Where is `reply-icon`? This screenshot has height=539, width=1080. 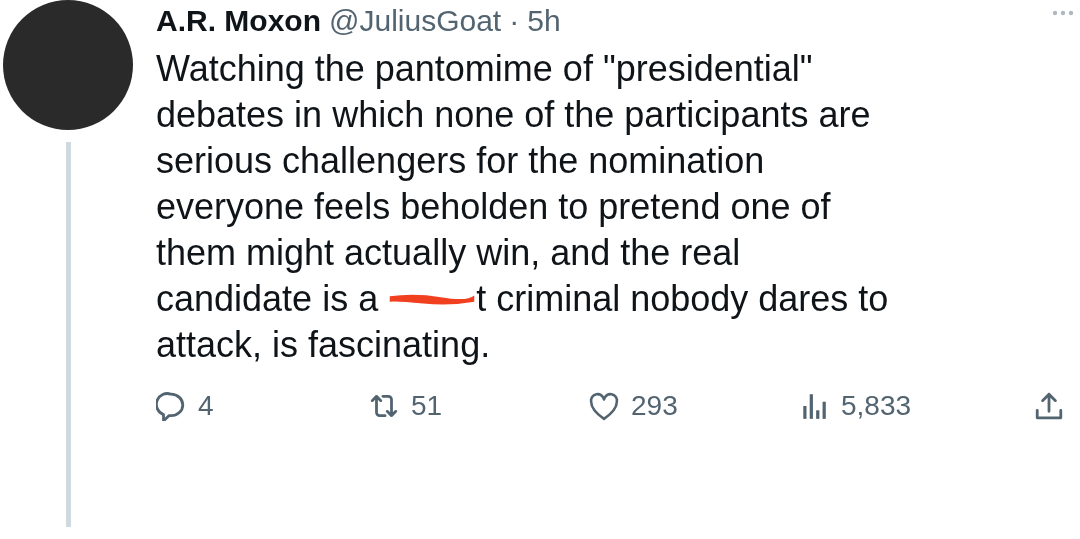
reply-icon is located at coordinates (171, 406).